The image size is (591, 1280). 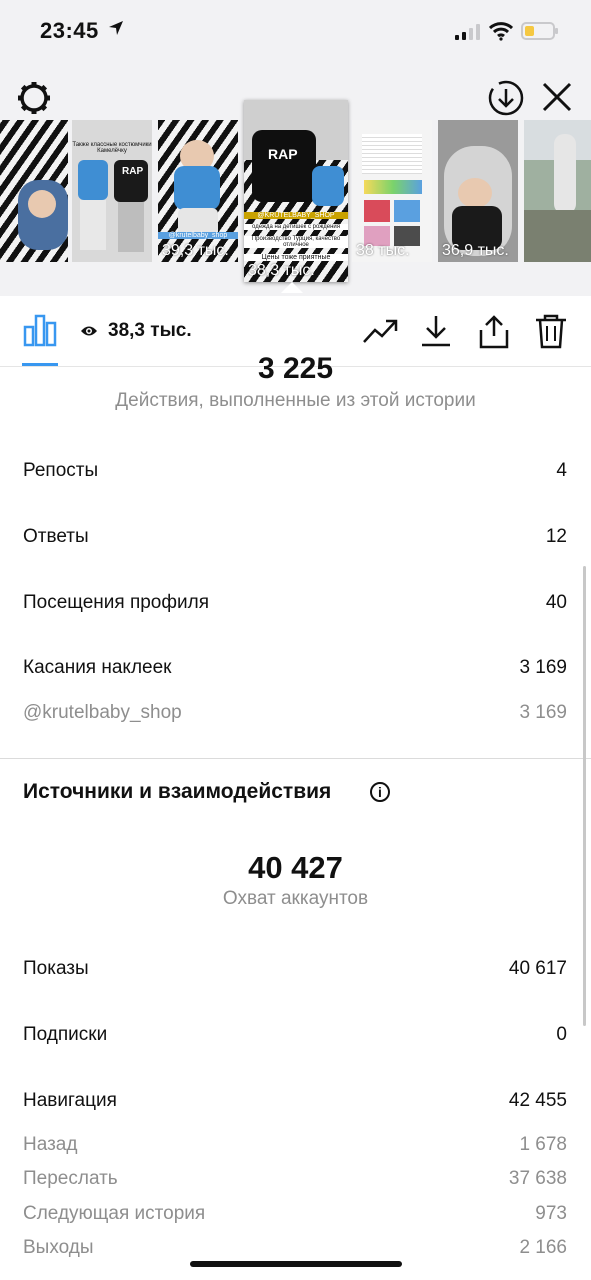 I want to click on location-arrow-icon, so click(x=116, y=28).